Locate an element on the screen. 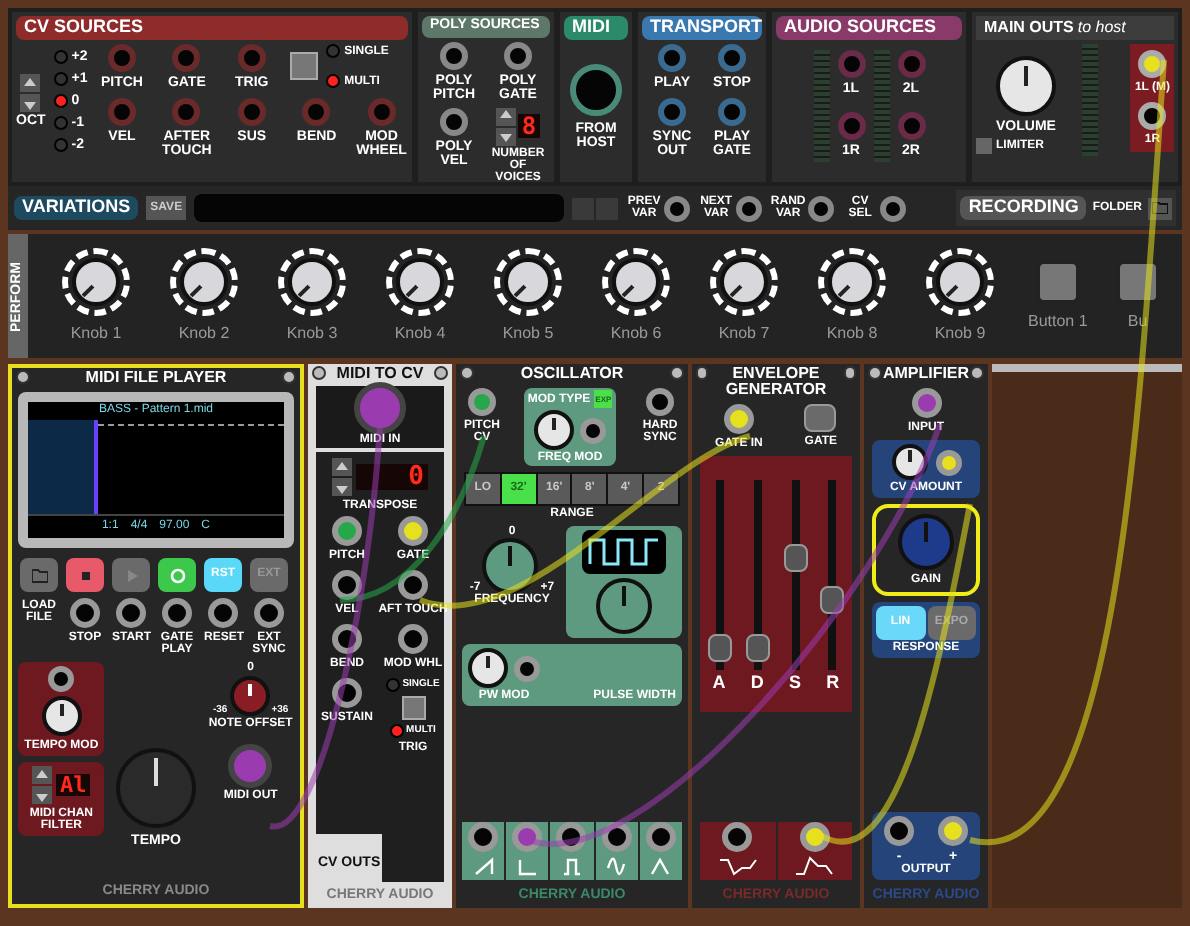 The width and height of the screenshot is (1190, 926). limiter-checkbox is located at coordinates (984, 146).